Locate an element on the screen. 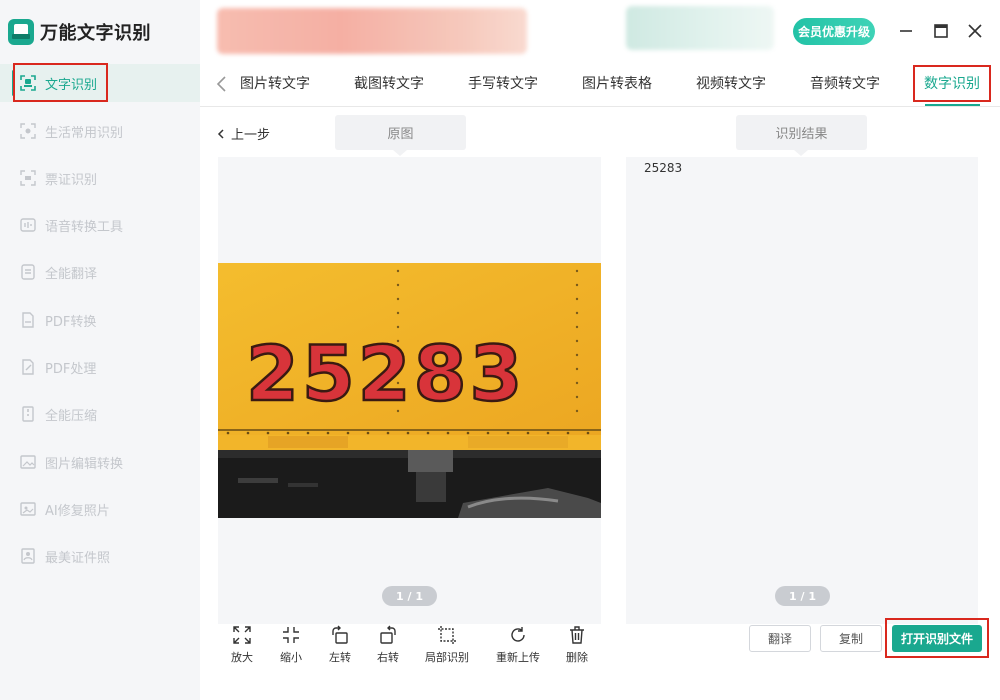 Image resolution: width=1000 pixels, height=700 pixels. sidebar-item-ticket-recognition: 票证识别 is located at coordinates (100, 178).